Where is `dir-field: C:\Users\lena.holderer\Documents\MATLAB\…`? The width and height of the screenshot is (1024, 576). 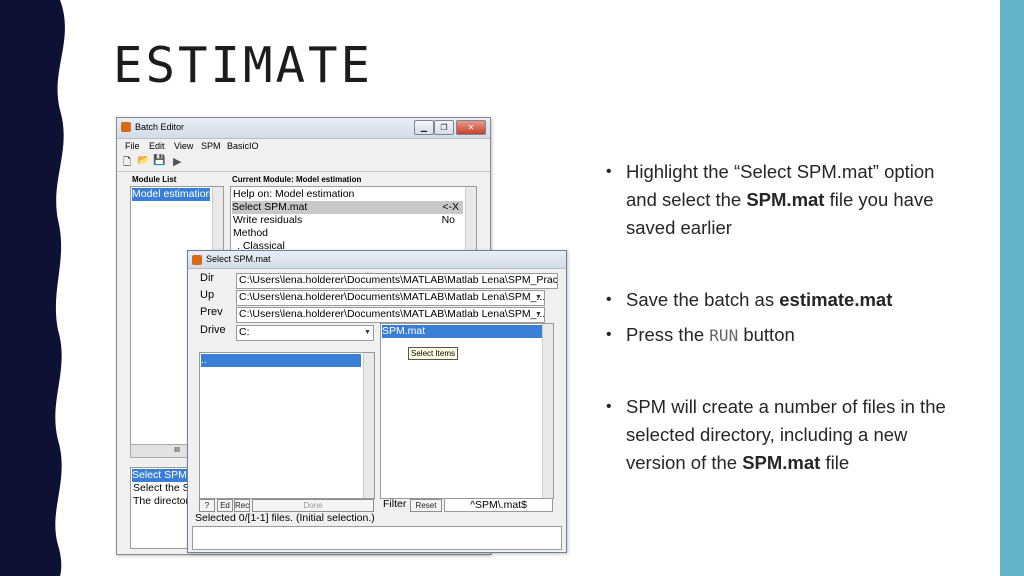
dir-field: C:\Users\lena.holderer\Documents\MATLAB\… is located at coordinates (397, 281).